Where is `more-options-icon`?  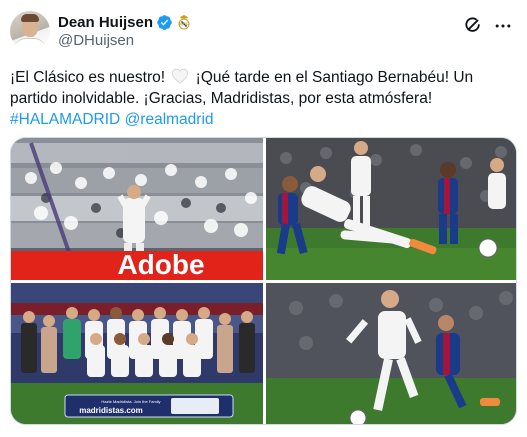
more-options-icon is located at coordinates (503, 26).